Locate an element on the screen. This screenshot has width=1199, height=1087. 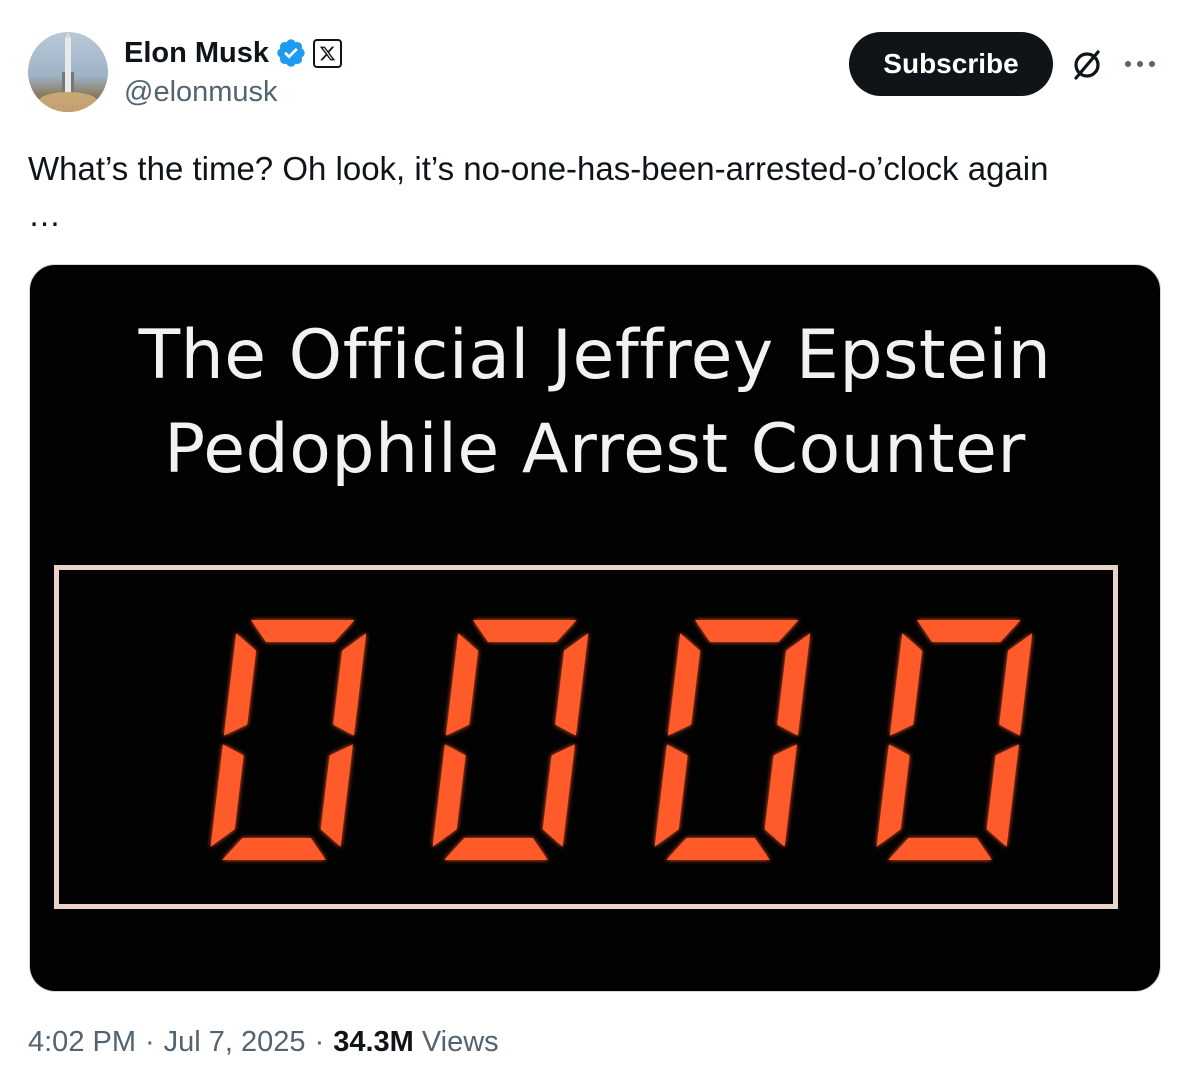
author-name-row: Elon Musk is located at coordinates (233, 53).